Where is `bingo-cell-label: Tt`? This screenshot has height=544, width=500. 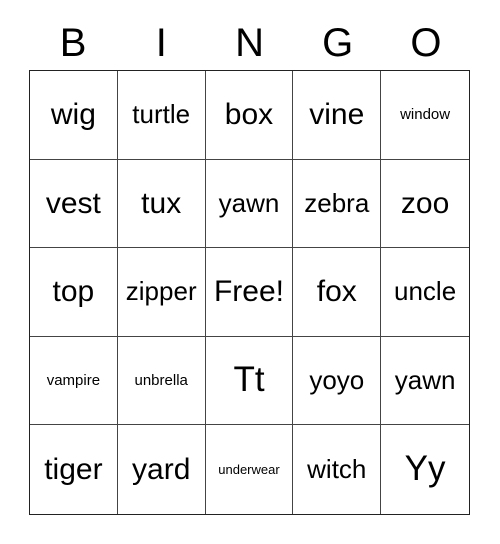 bingo-cell-label: Tt is located at coordinates (249, 380).